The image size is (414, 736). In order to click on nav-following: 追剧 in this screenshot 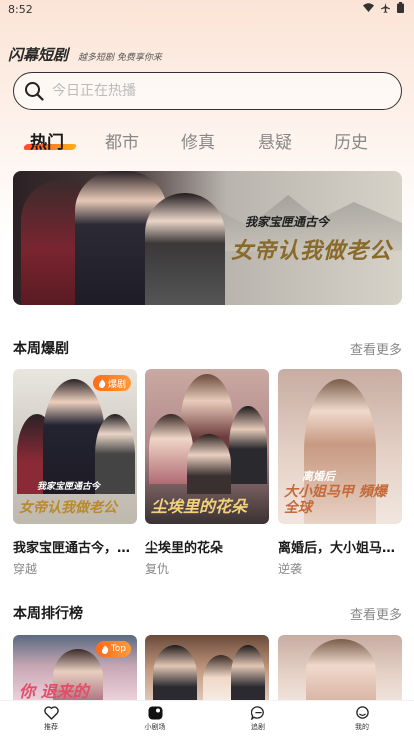, I will do `click(258, 719)`.